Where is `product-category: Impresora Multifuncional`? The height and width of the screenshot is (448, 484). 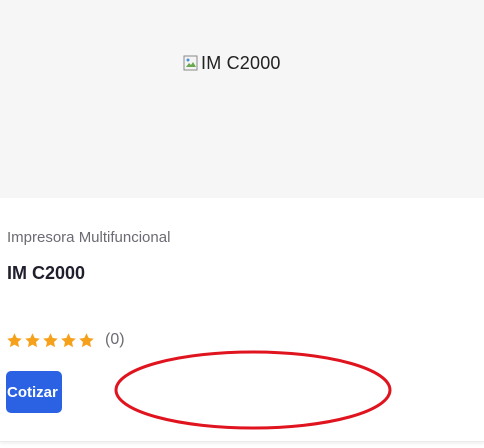
product-category: Impresora Multifuncional is located at coordinates (89, 237).